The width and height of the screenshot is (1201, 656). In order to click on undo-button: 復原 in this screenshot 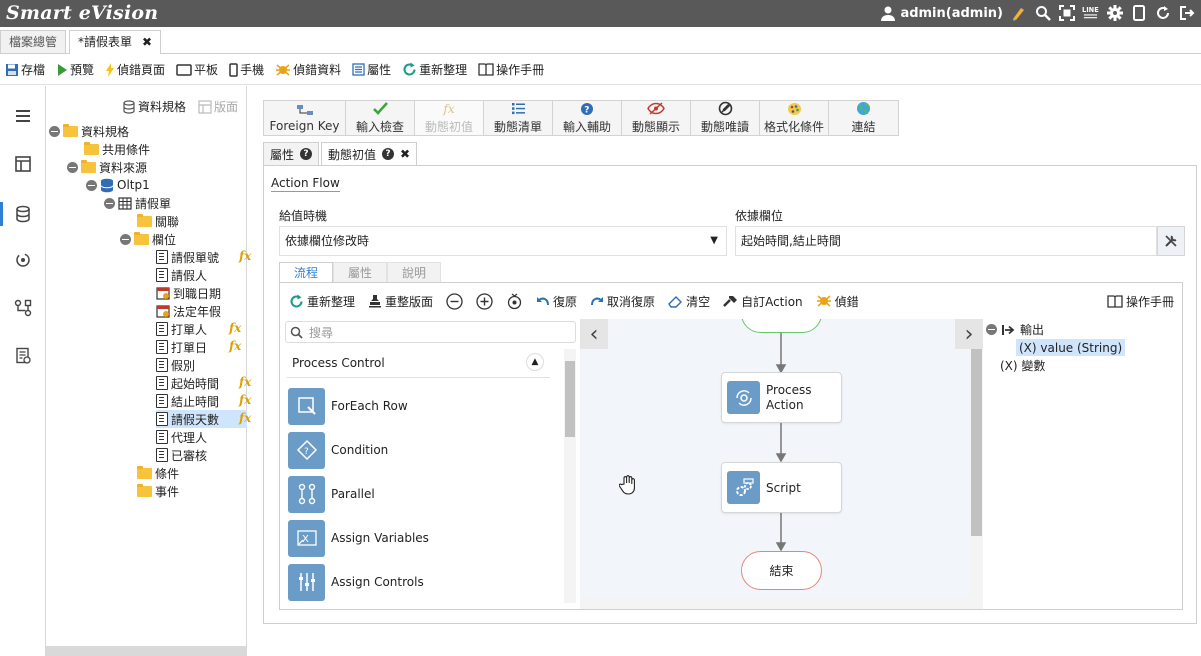, I will do `click(556, 301)`.